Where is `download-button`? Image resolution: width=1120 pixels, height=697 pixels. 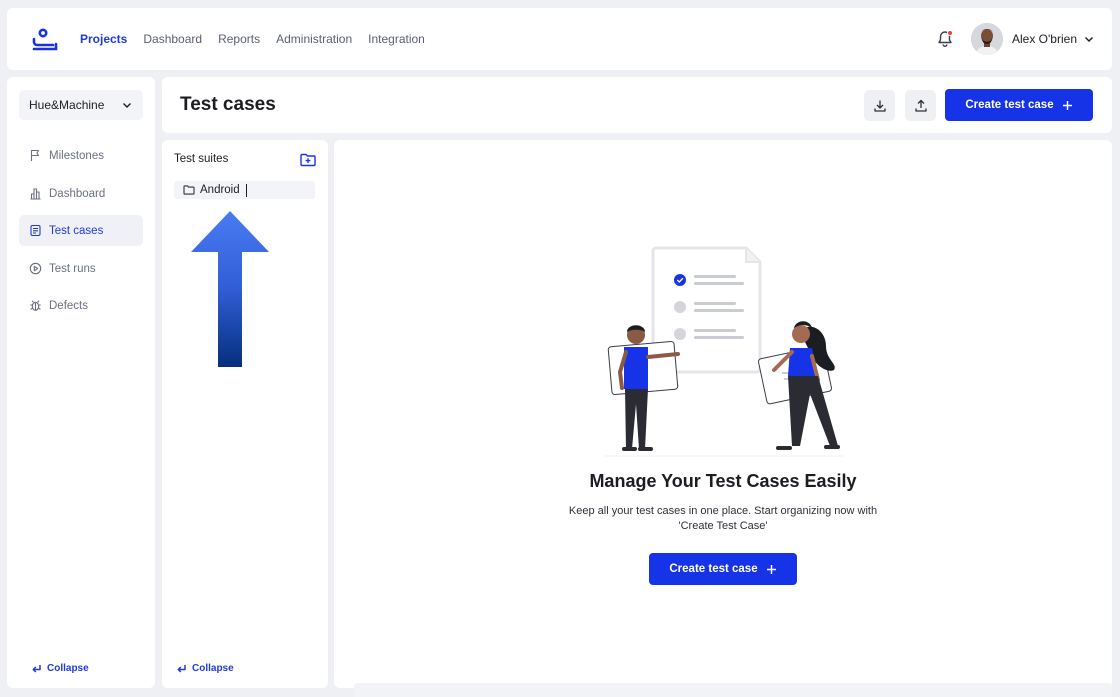 download-button is located at coordinates (879, 105).